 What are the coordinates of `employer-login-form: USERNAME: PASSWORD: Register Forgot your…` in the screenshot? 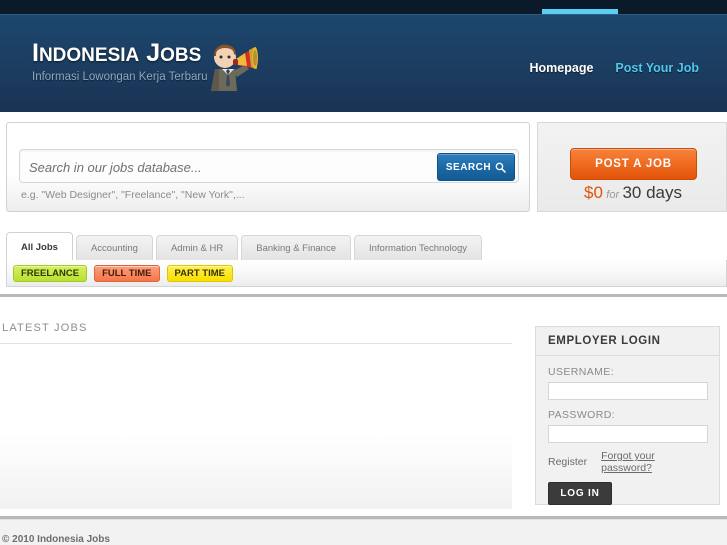 It's located at (627, 430).